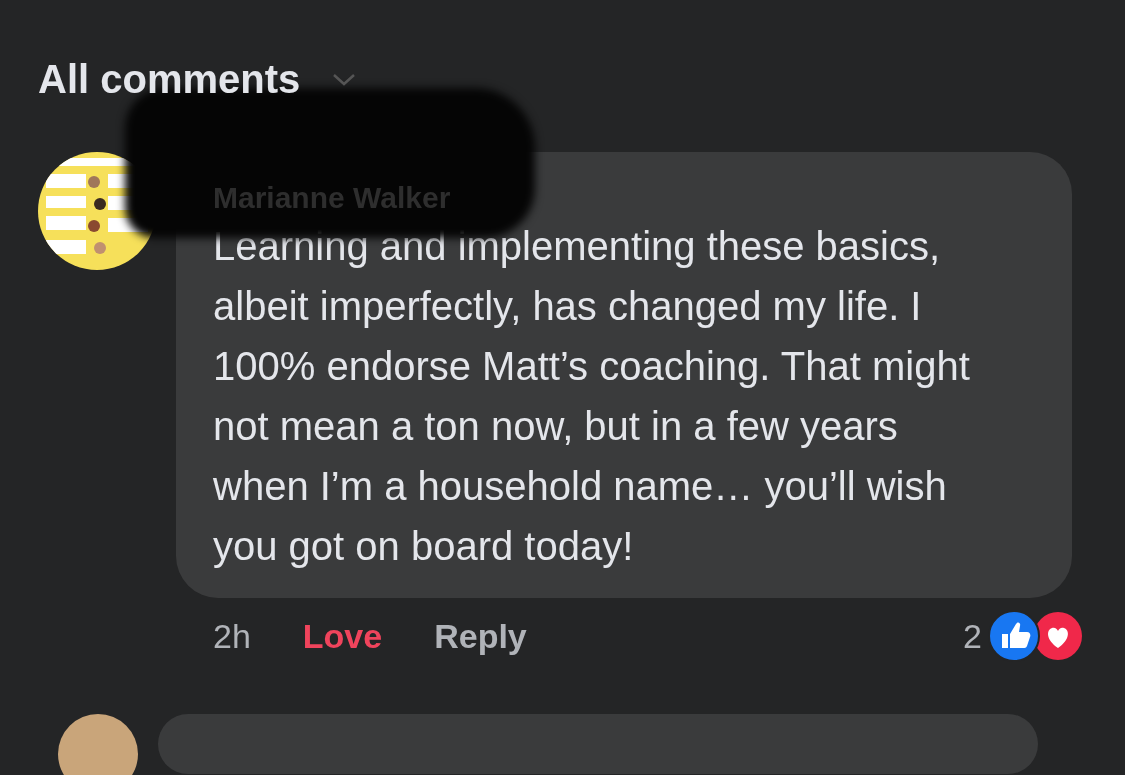 This screenshot has width=1125, height=775. Describe the element at coordinates (342, 636) in the screenshot. I see `action-link: Love` at that location.